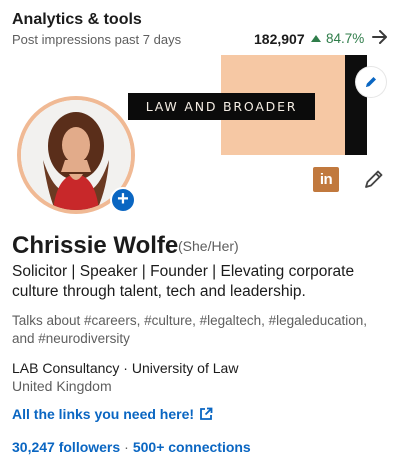 This screenshot has height=463, width=400. Describe the element at coordinates (279, 39) in the screenshot. I see `impressions-count: 182,907` at that location.